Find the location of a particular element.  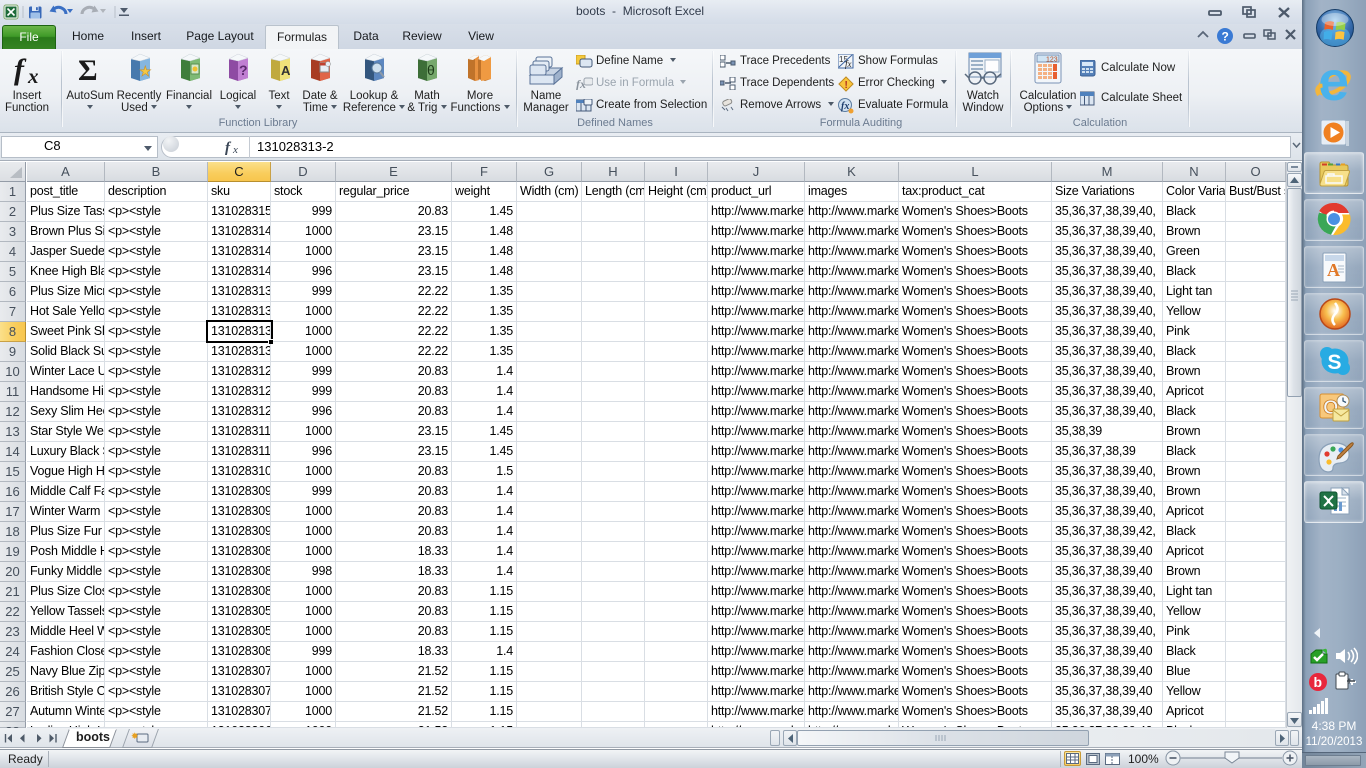

svg-text: e is located at coordinates (1333, 84).